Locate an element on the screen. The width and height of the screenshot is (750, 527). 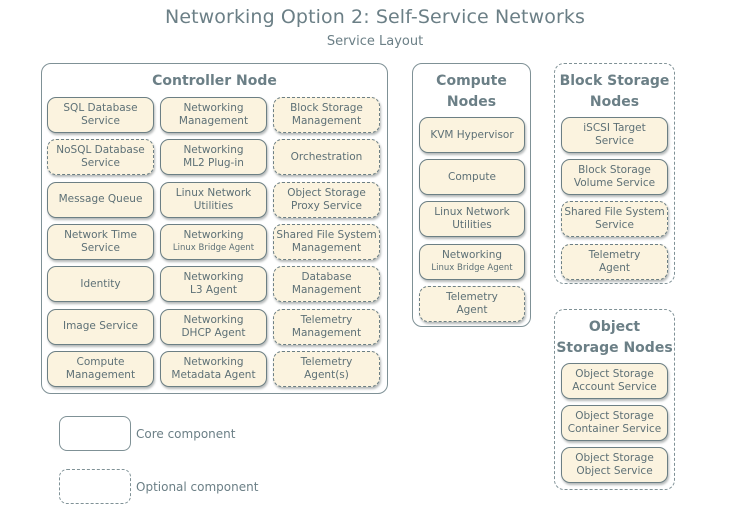
component-telemetry-agent-s: Telemetry Agent(s) is located at coordinates (326, 368).